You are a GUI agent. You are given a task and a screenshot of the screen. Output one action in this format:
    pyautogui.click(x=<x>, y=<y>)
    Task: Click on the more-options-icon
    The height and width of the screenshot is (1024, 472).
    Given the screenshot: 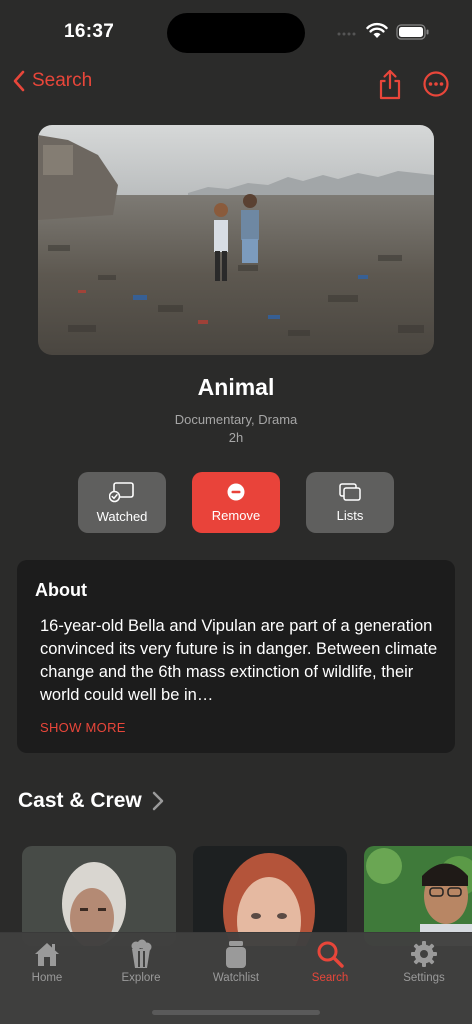 What is the action you would take?
    pyautogui.click(x=436, y=84)
    